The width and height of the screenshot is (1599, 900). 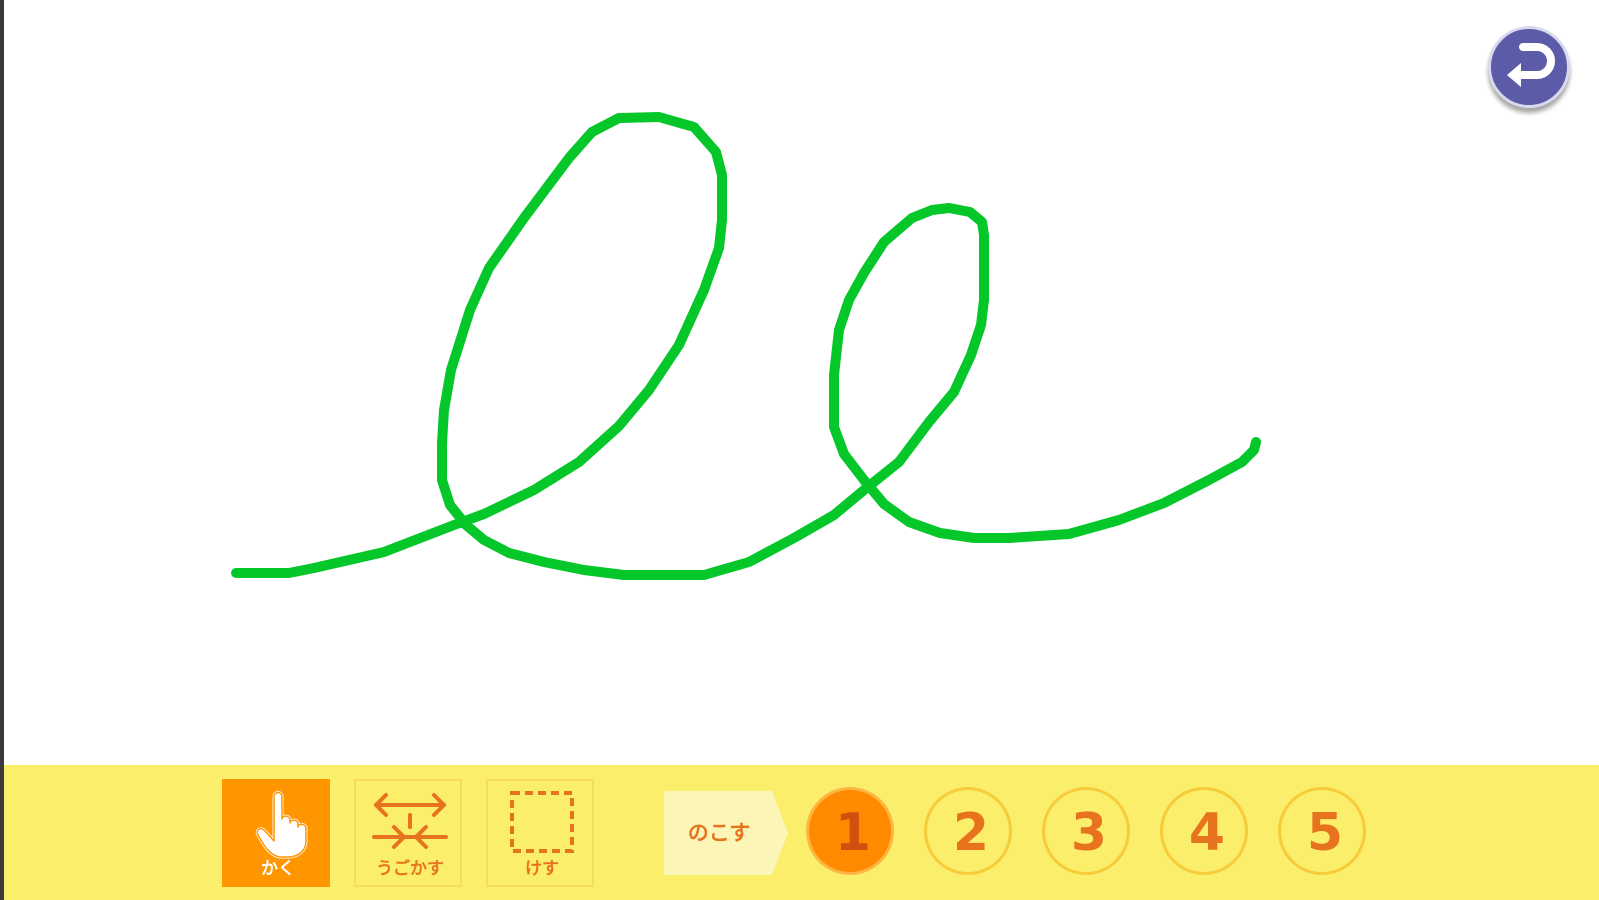 I want to click on move-tool-button: うごかす, so click(x=408, y=833).